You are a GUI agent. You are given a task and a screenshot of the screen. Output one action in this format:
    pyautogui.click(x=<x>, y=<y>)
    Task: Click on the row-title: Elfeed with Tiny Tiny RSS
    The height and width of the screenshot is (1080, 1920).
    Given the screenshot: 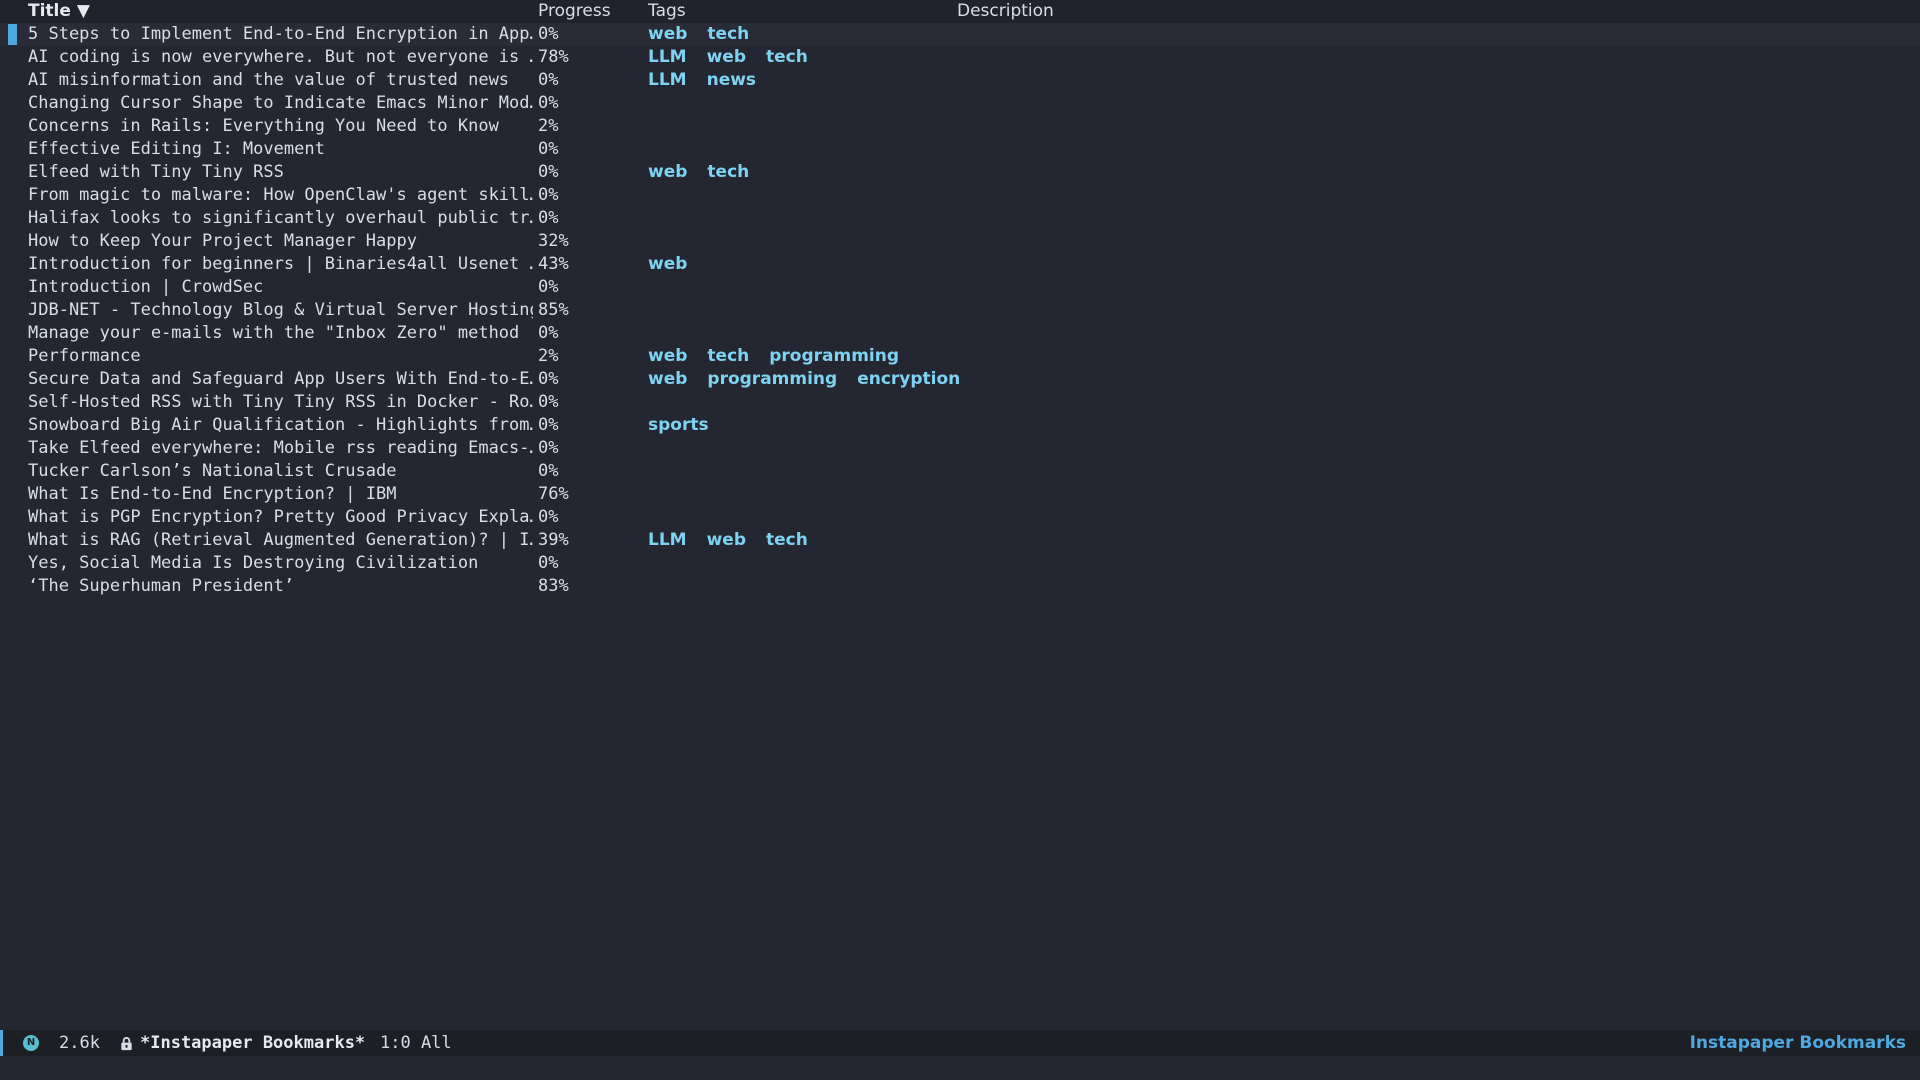 What is the action you would take?
    pyautogui.click(x=280, y=172)
    